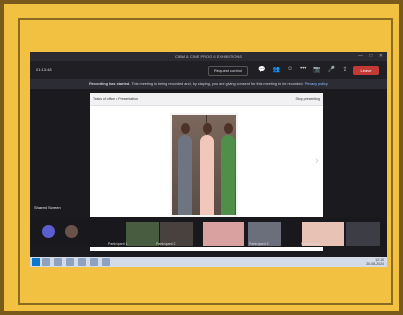 The width and height of the screenshot is (403, 315). I want to click on minimize-icon: —, so click(360, 56).